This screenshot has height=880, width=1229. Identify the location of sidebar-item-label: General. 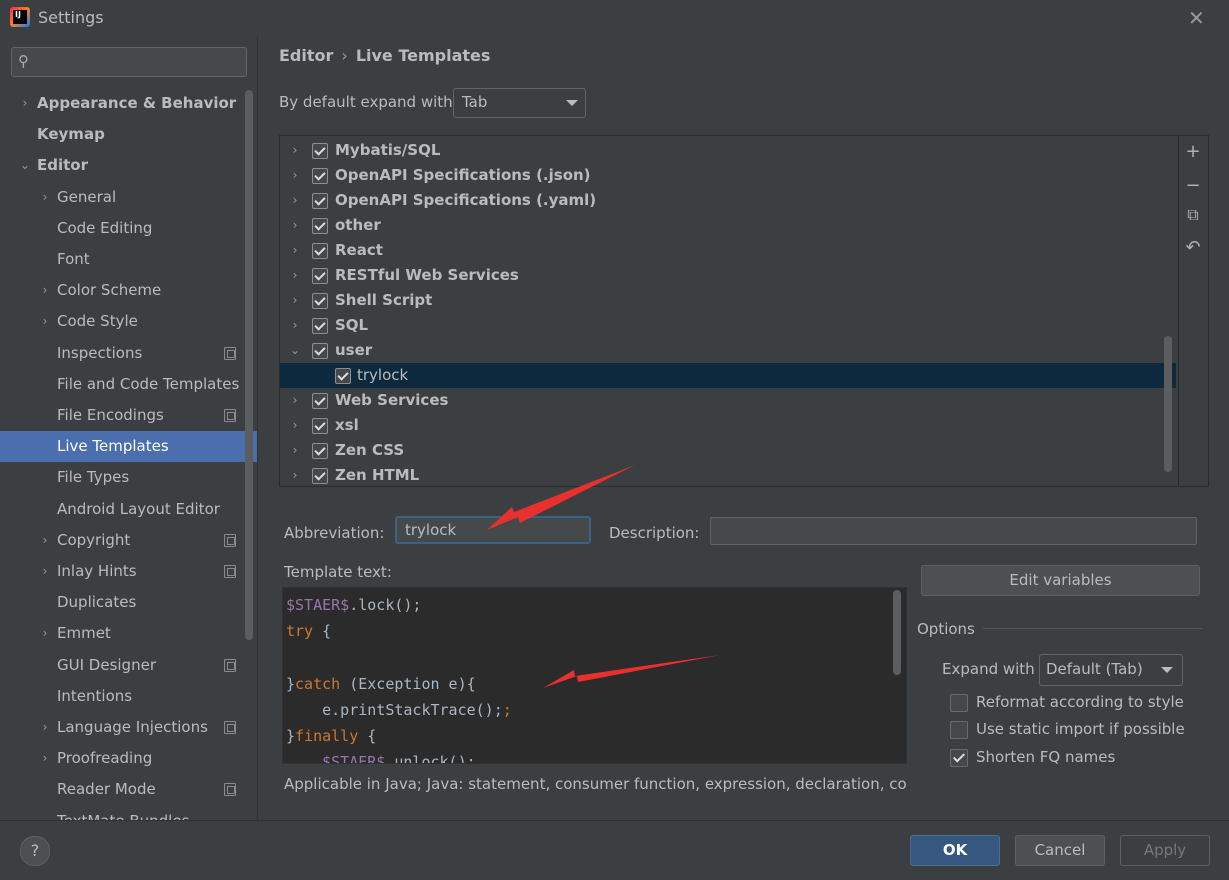
(87, 196).